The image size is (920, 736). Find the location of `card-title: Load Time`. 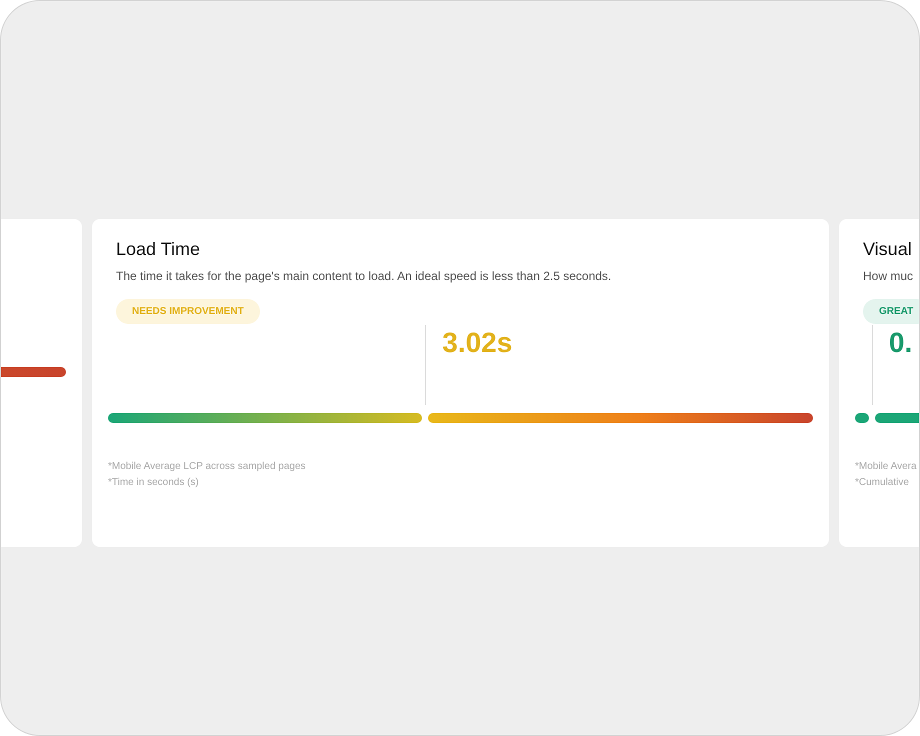

card-title: Load Time is located at coordinates (159, 249).